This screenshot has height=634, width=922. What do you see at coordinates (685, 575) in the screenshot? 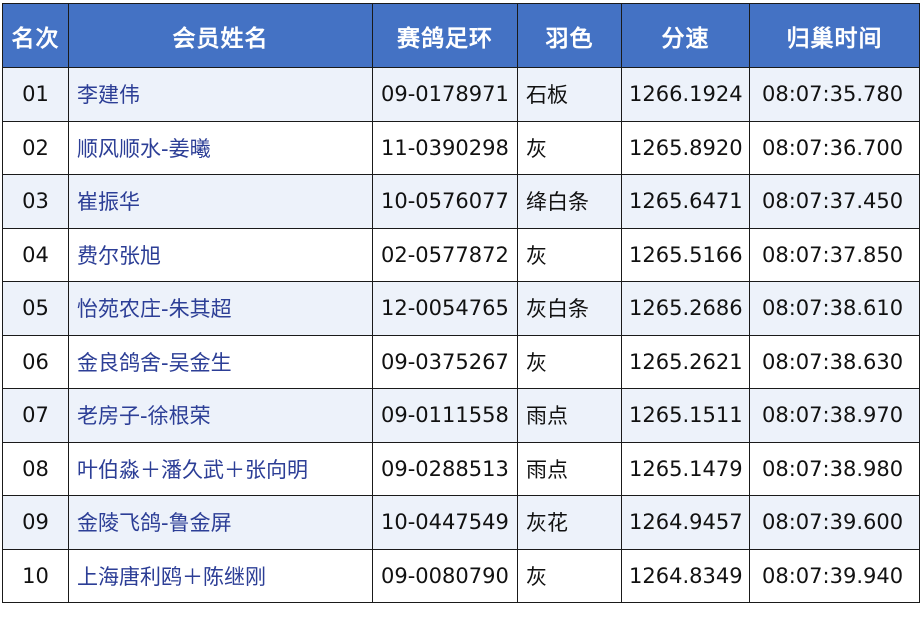
I see `cell-speed: 1264.8349` at bounding box center [685, 575].